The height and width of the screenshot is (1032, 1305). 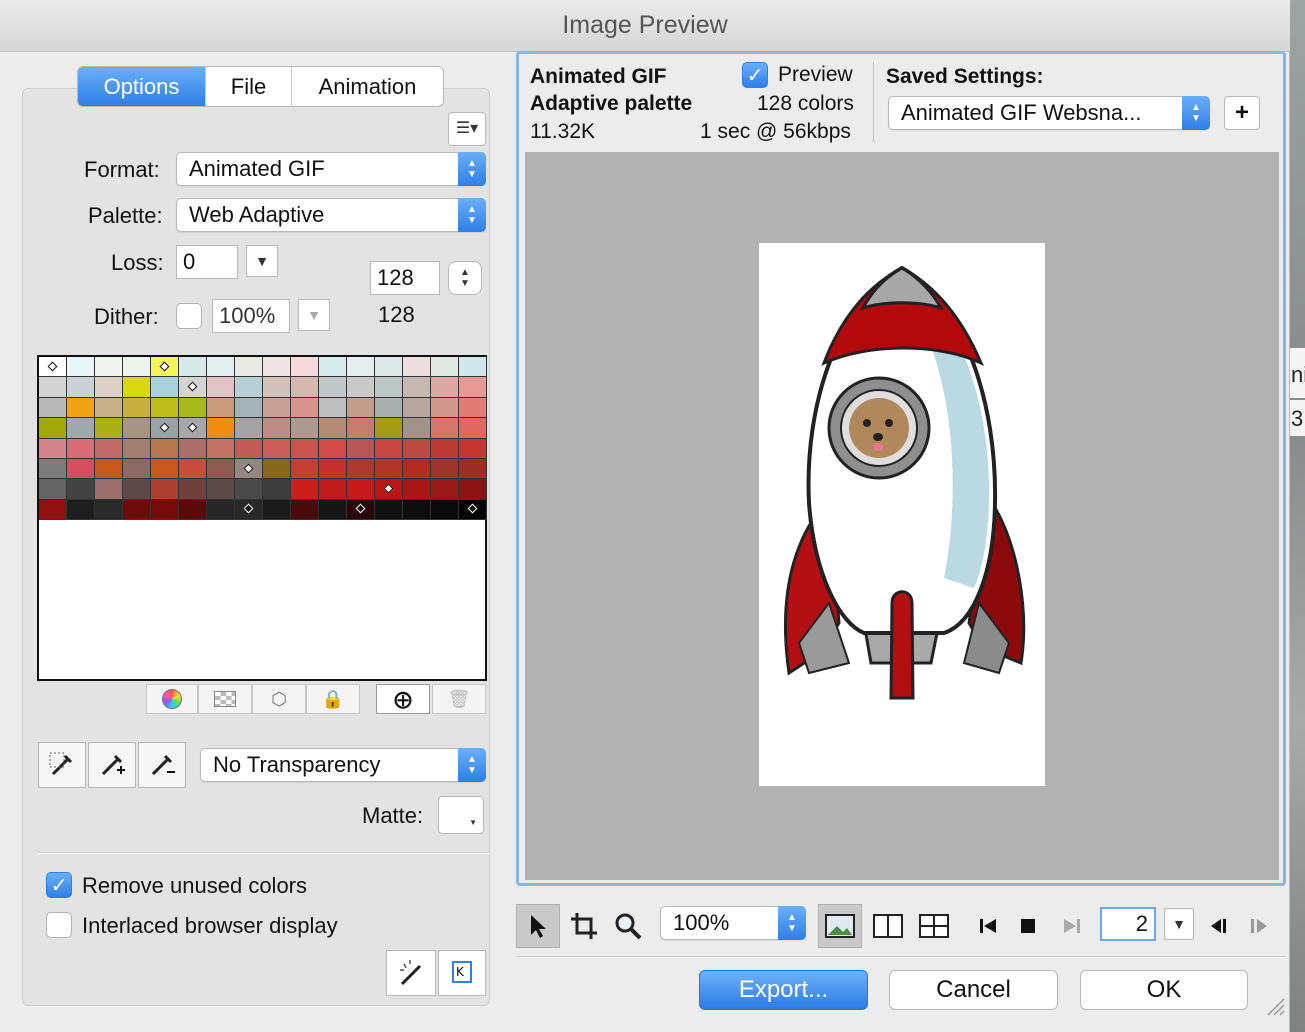 What do you see at coordinates (225, 699) in the screenshot?
I see `transparency-button` at bounding box center [225, 699].